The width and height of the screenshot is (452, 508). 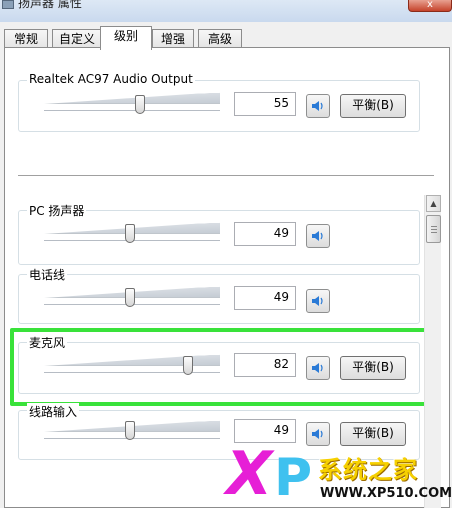 What do you see at coordinates (368, 470) in the screenshot?
I see `watermark-site-name: 系统之家` at bounding box center [368, 470].